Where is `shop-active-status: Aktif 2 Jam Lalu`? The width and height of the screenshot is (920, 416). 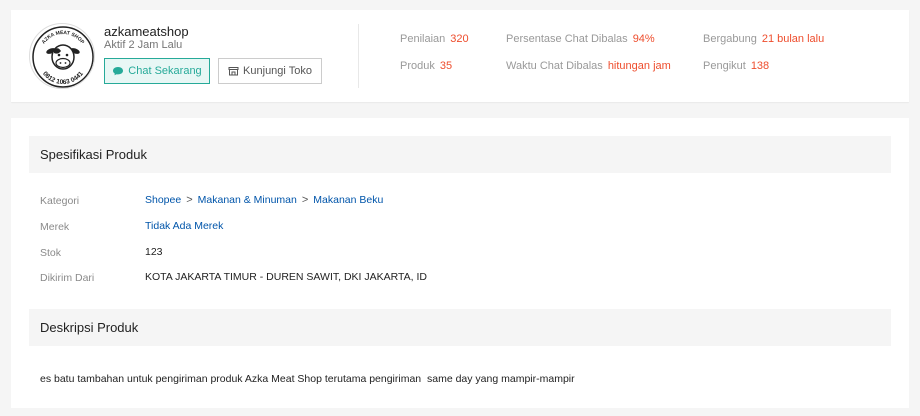 shop-active-status: Aktif 2 Jam Lalu is located at coordinates (143, 45).